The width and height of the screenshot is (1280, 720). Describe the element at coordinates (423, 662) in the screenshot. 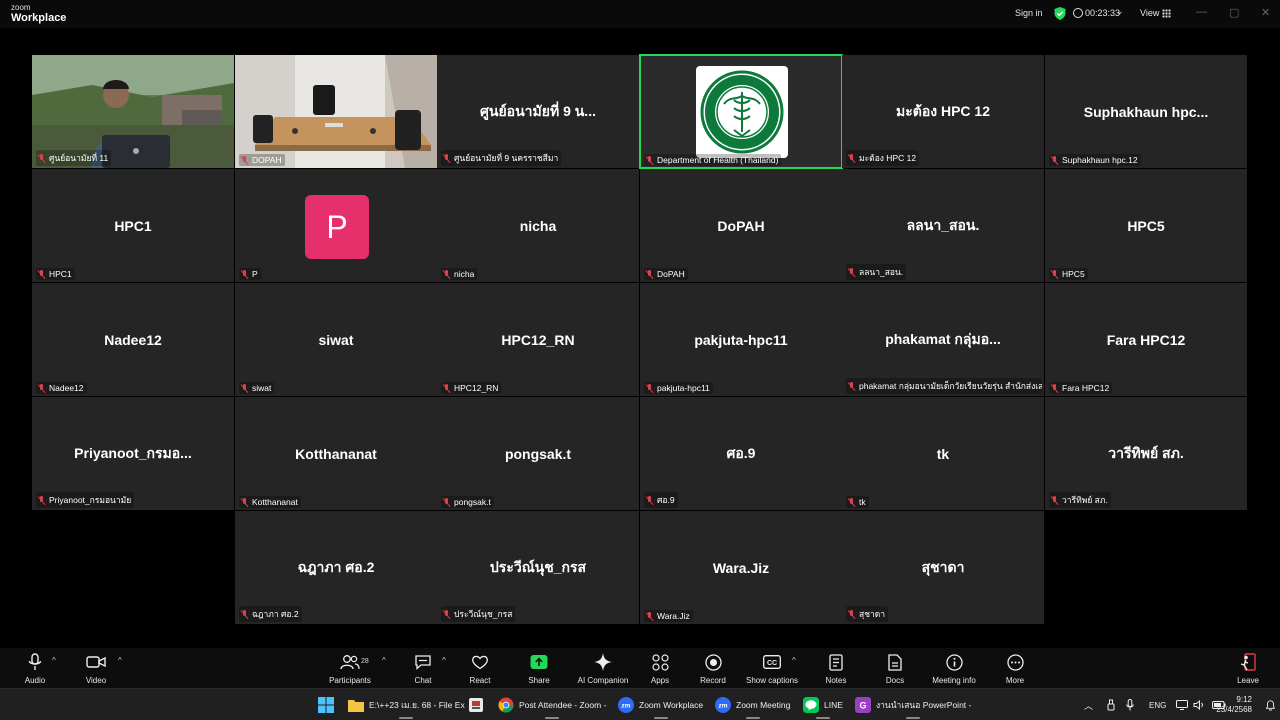

I see `chat-icon` at that location.